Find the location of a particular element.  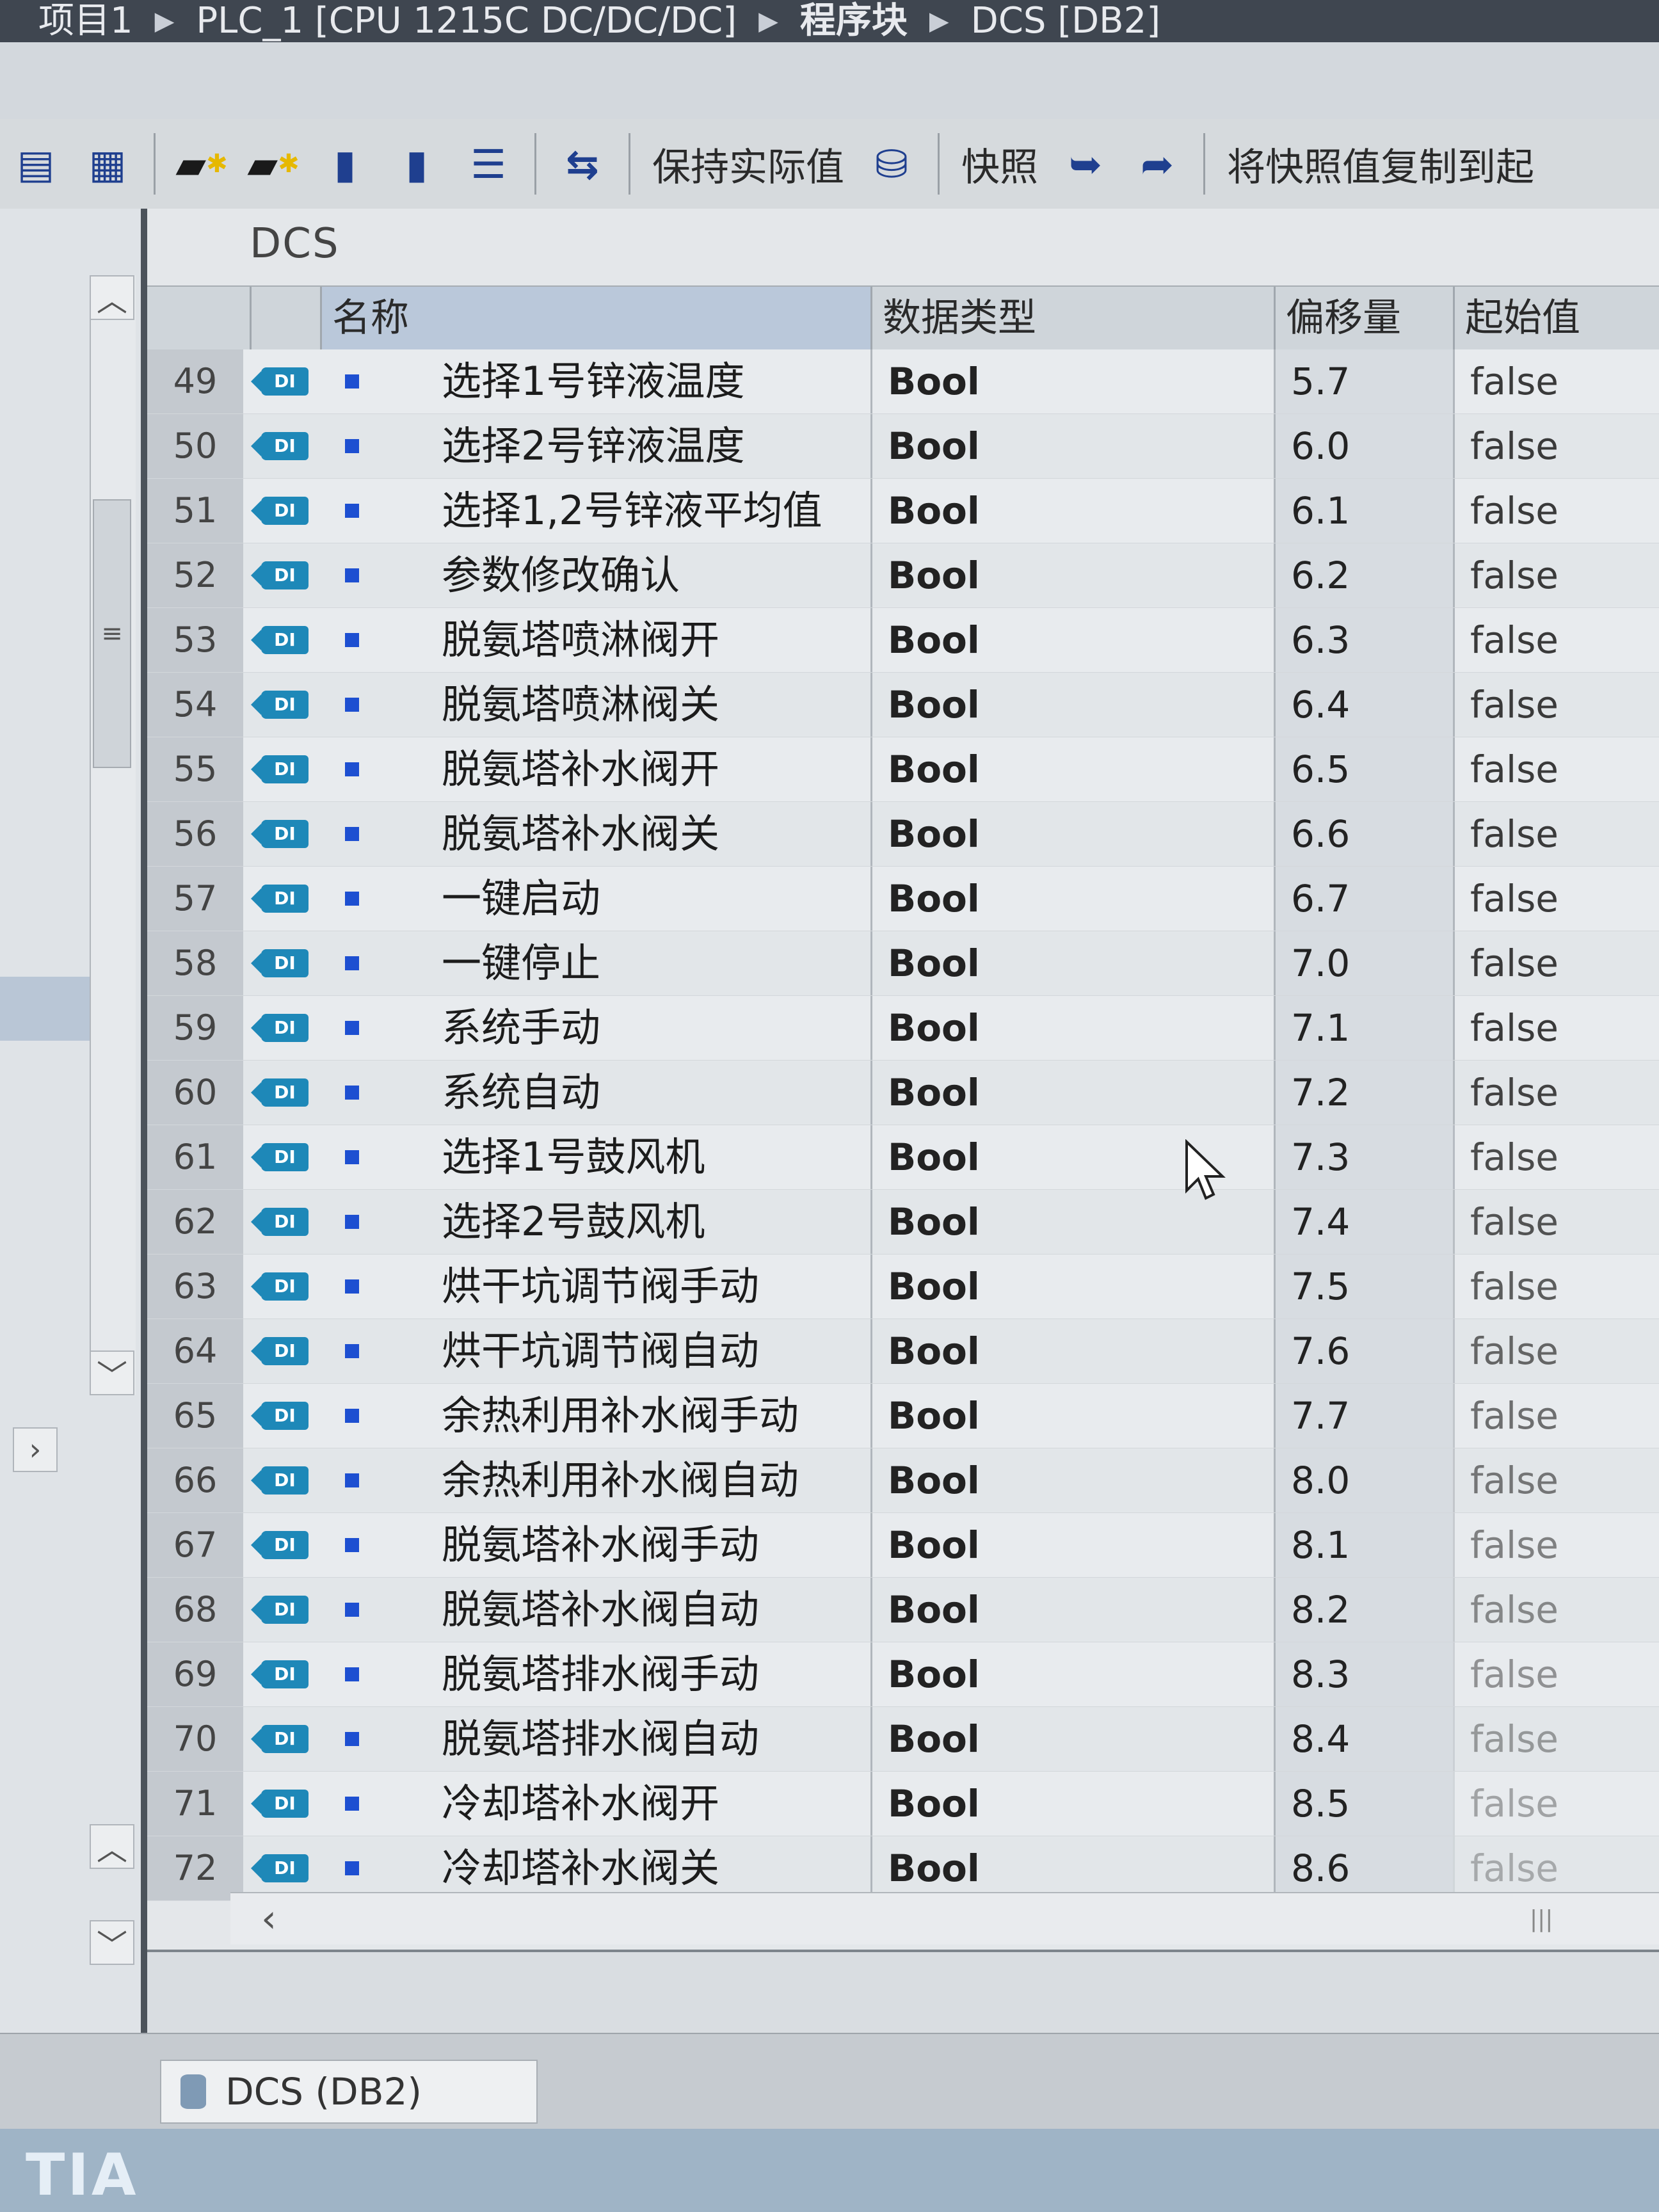

insert-row-icon: ▰ ✱ is located at coordinates (201, 164).